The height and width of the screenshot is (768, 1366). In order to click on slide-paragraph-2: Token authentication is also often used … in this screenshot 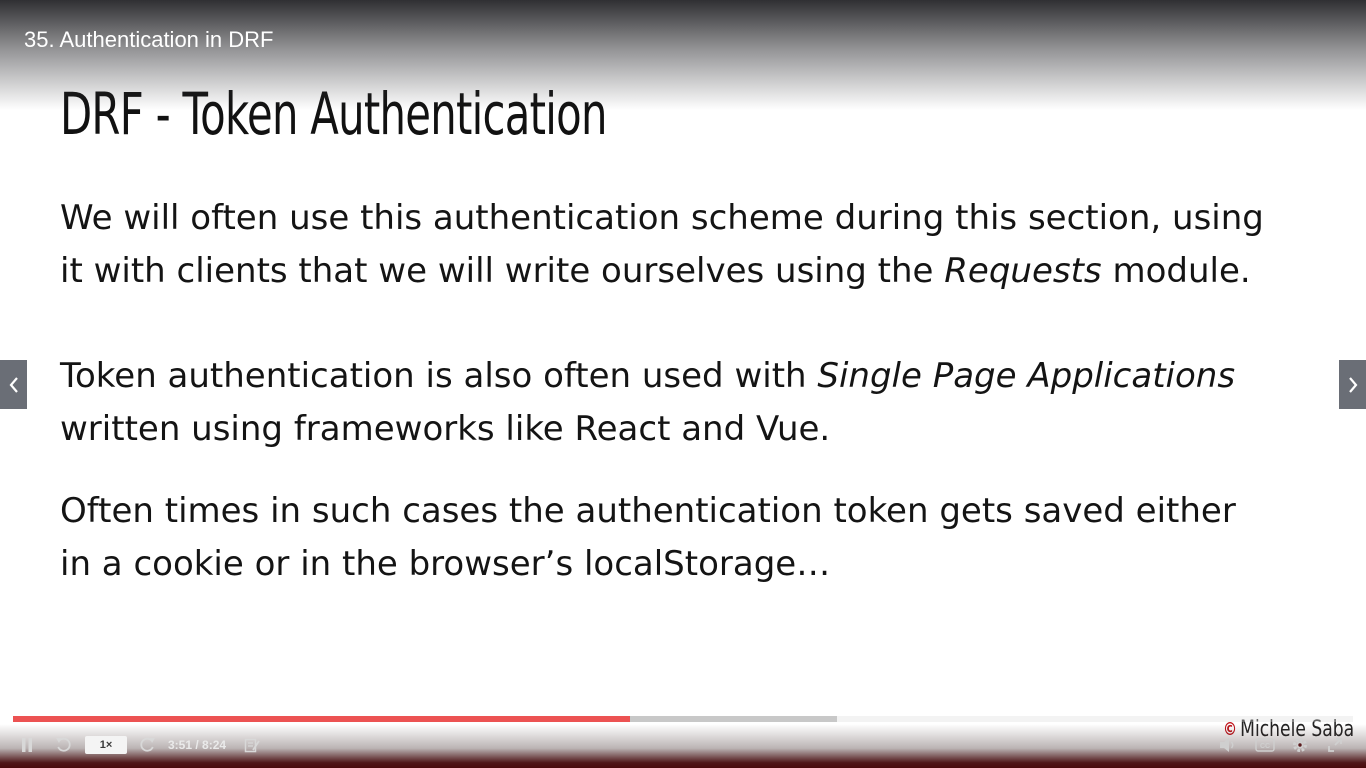, I will do `click(690, 403)`.